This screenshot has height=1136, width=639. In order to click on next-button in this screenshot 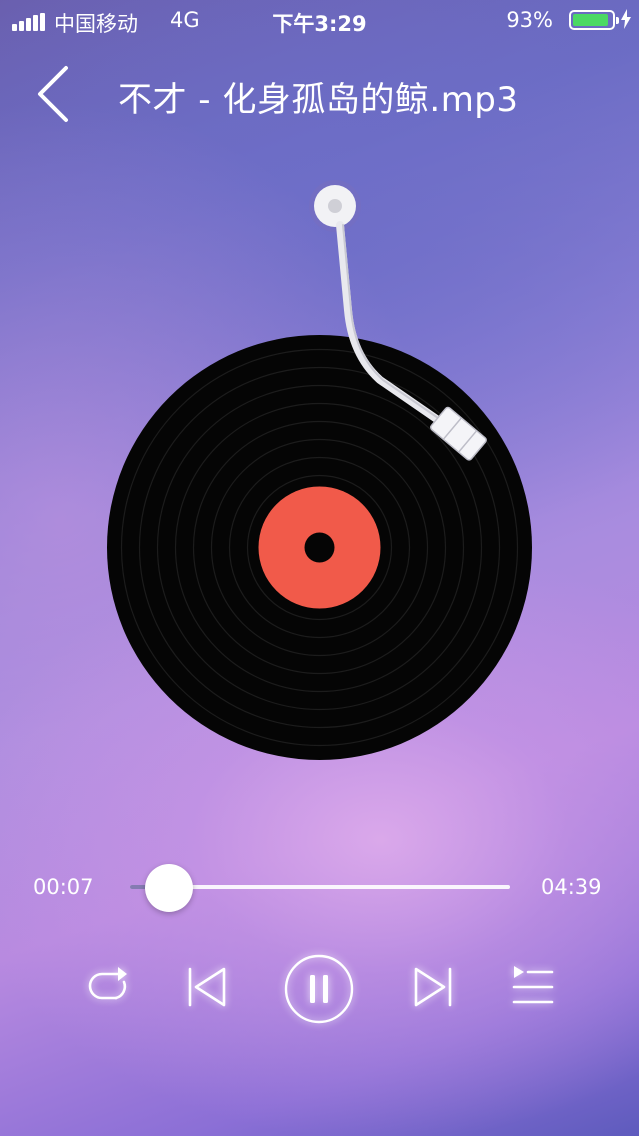, I will do `click(433, 987)`.